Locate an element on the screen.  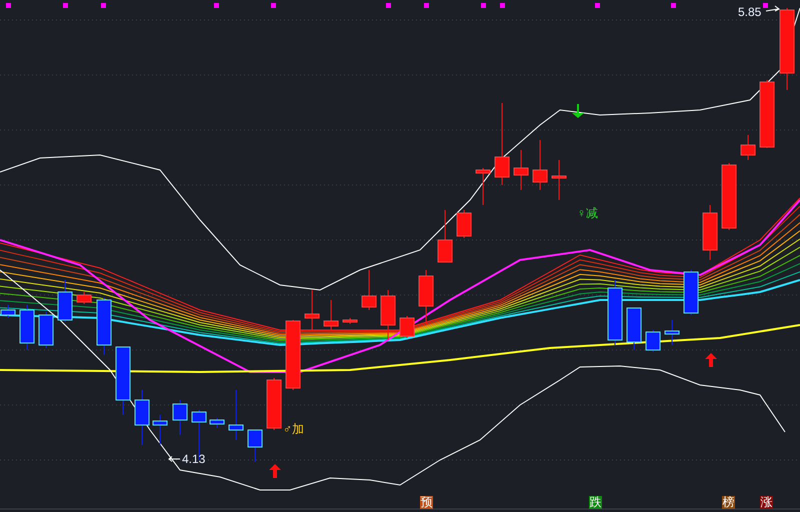
down-arrow-icon is located at coordinates (578, 111).